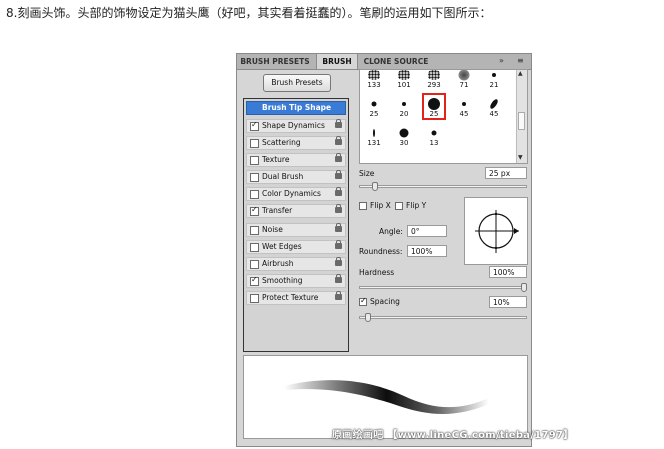 Image resolution: width=664 pixels, height=449 pixels. I want to click on brush-option-label: Wet Edges, so click(282, 246).